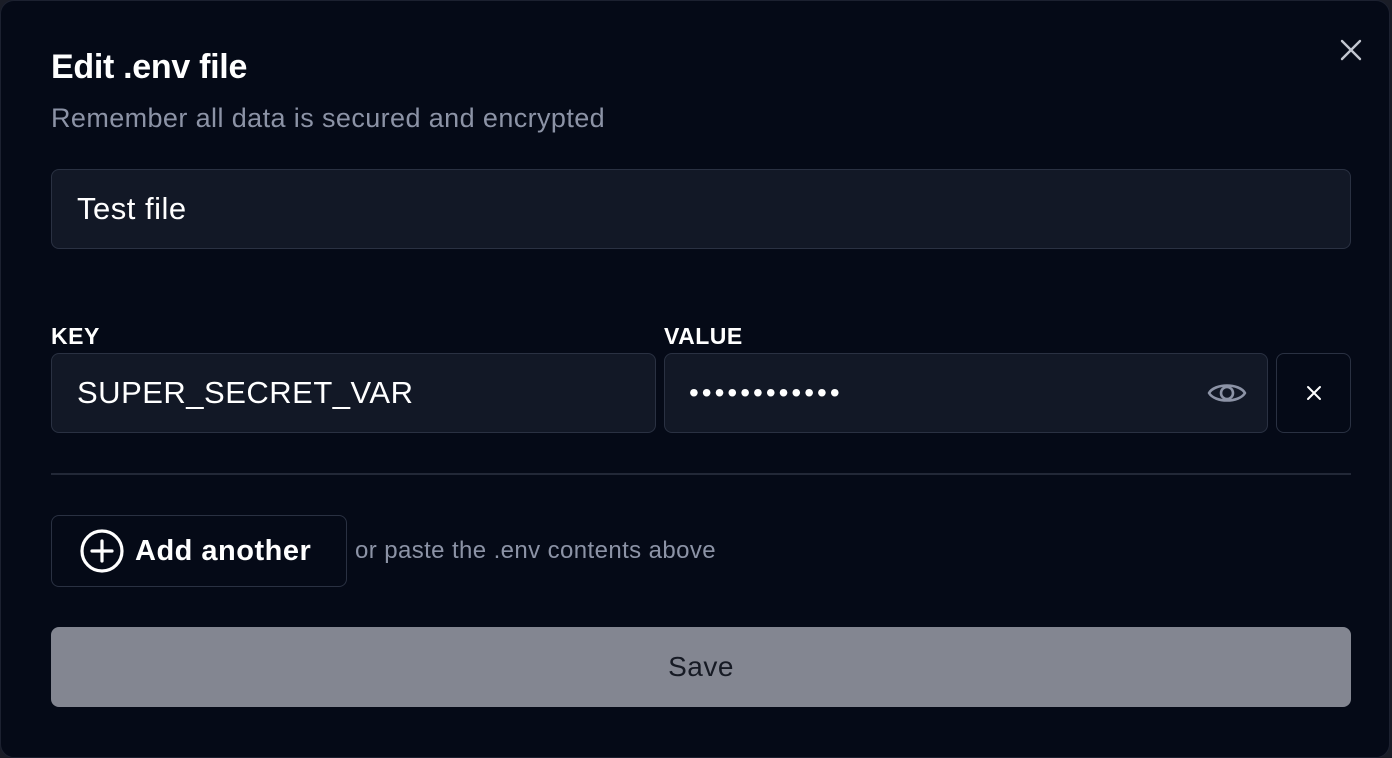 The image size is (1392, 758). What do you see at coordinates (75, 336) in the screenshot?
I see `key-column-label: KEY` at bounding box center [75, 336].